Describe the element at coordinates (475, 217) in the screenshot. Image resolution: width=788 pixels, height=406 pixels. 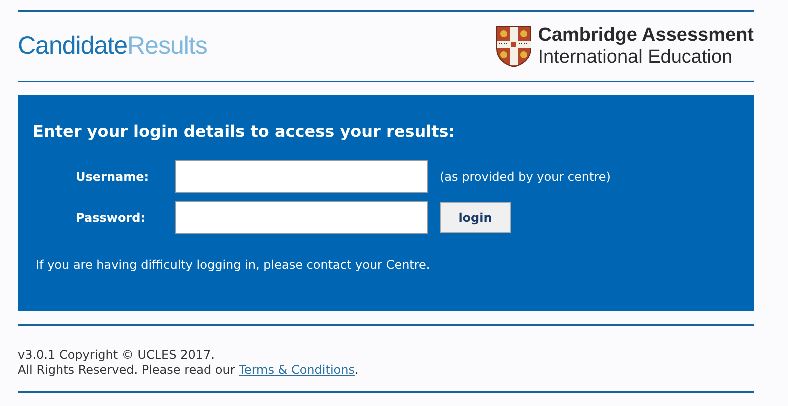
I see `login-button: login` at that location.